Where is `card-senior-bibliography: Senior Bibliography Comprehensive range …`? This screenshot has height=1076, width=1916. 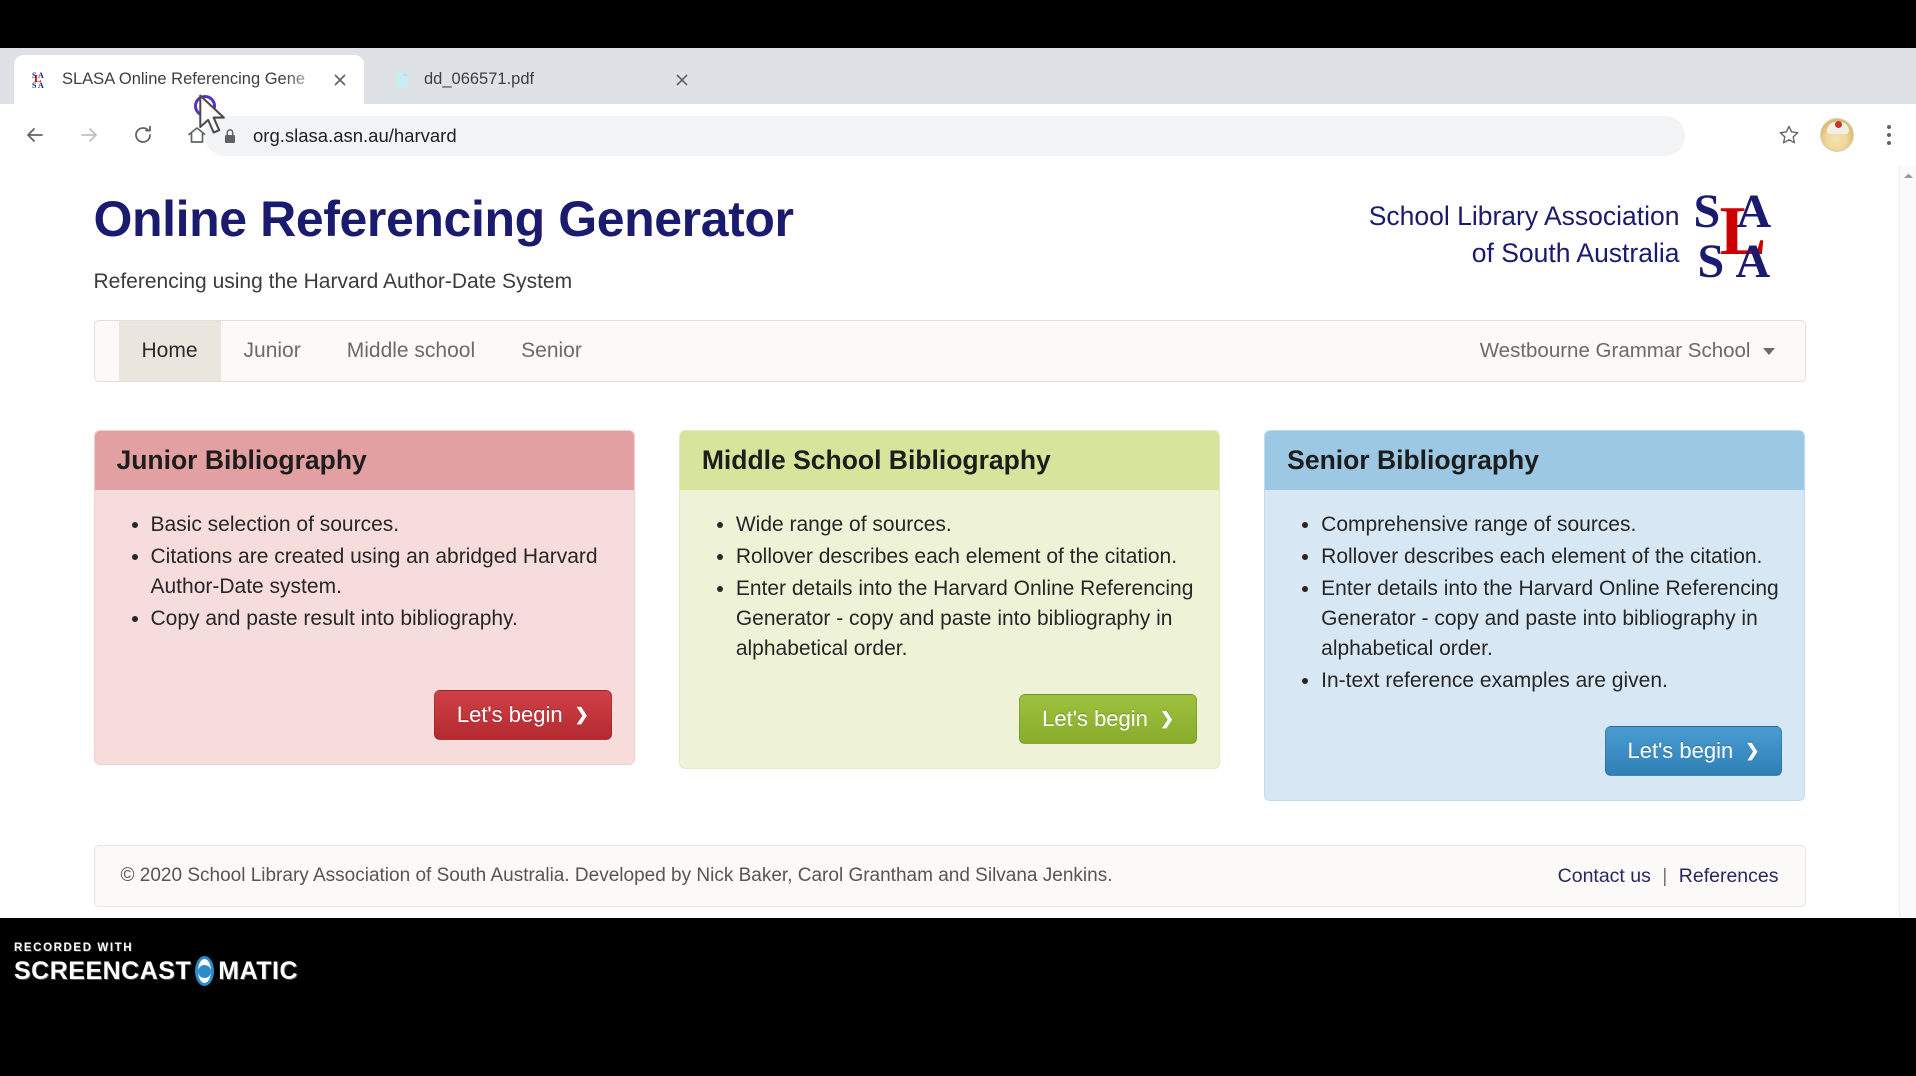
card-senior-bibliography: Senior Bibliography Comprehensive range … is located at coordinates (1535, 616).